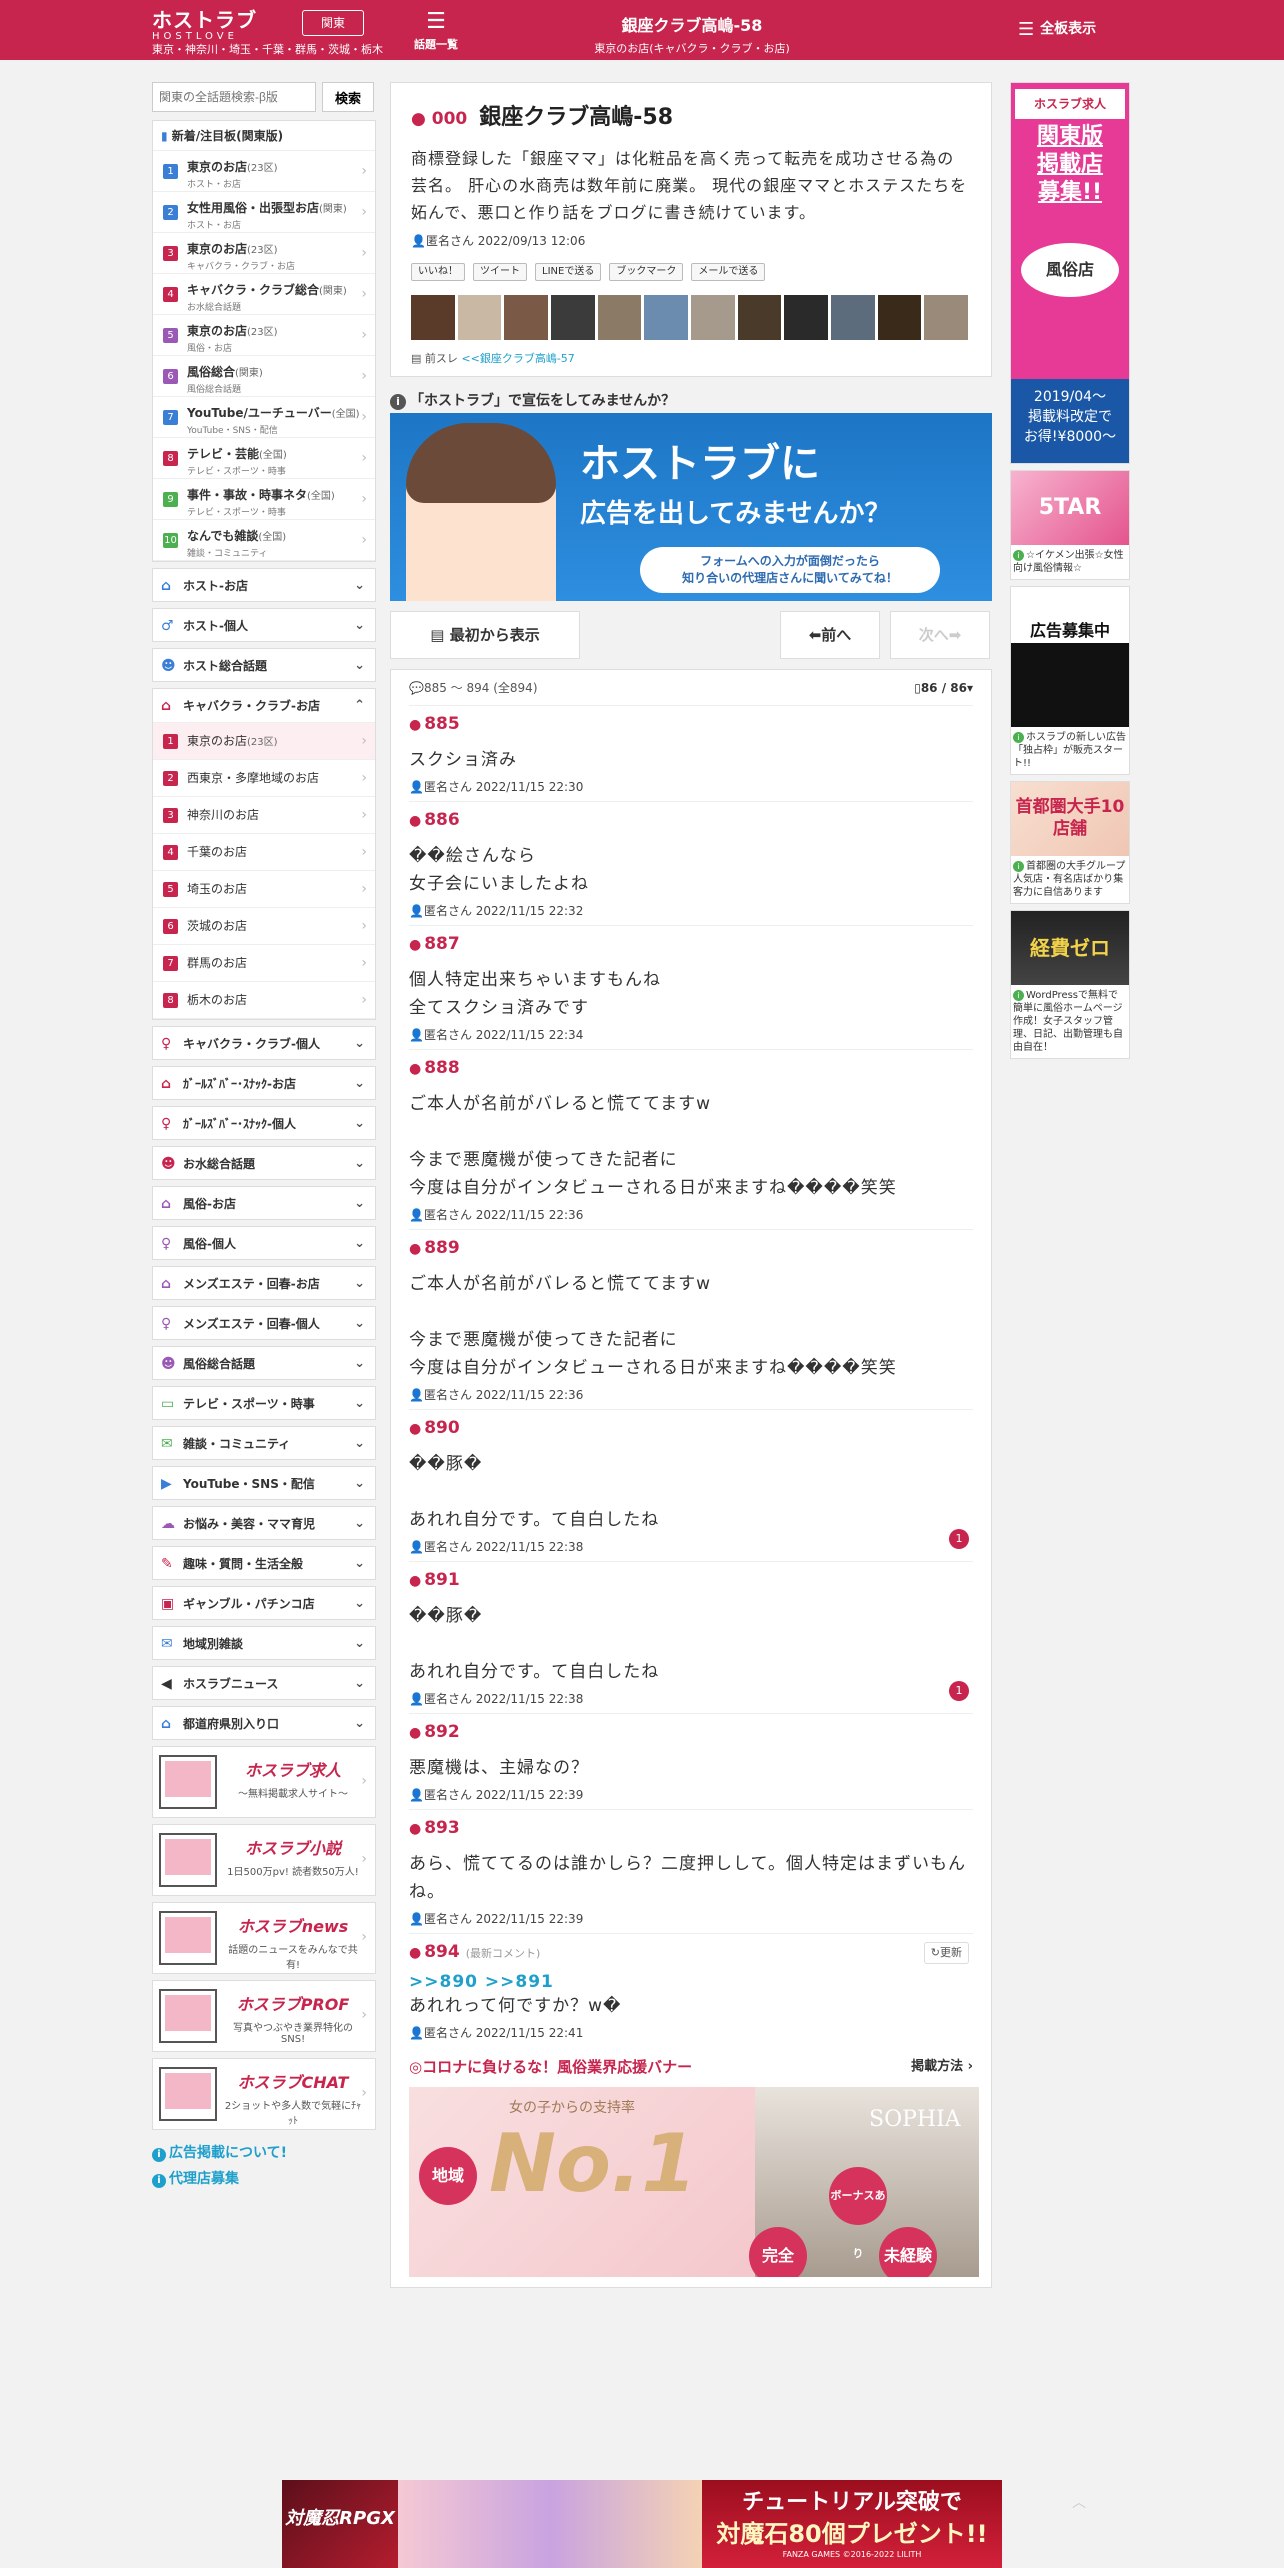 The height and width of the screenshot is (2568, 1284). What do you see at coordinates (234, 97) in the screenshot?
I see `search-input` at bounding box center [234, 97].